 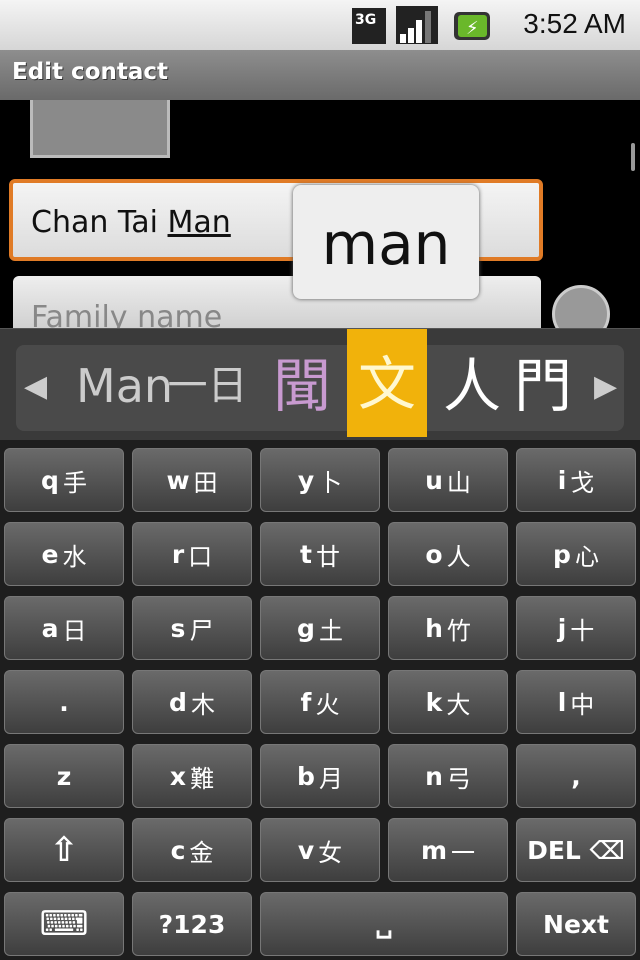 I want to click on key-radical: 口, so click(x=200, y=556).